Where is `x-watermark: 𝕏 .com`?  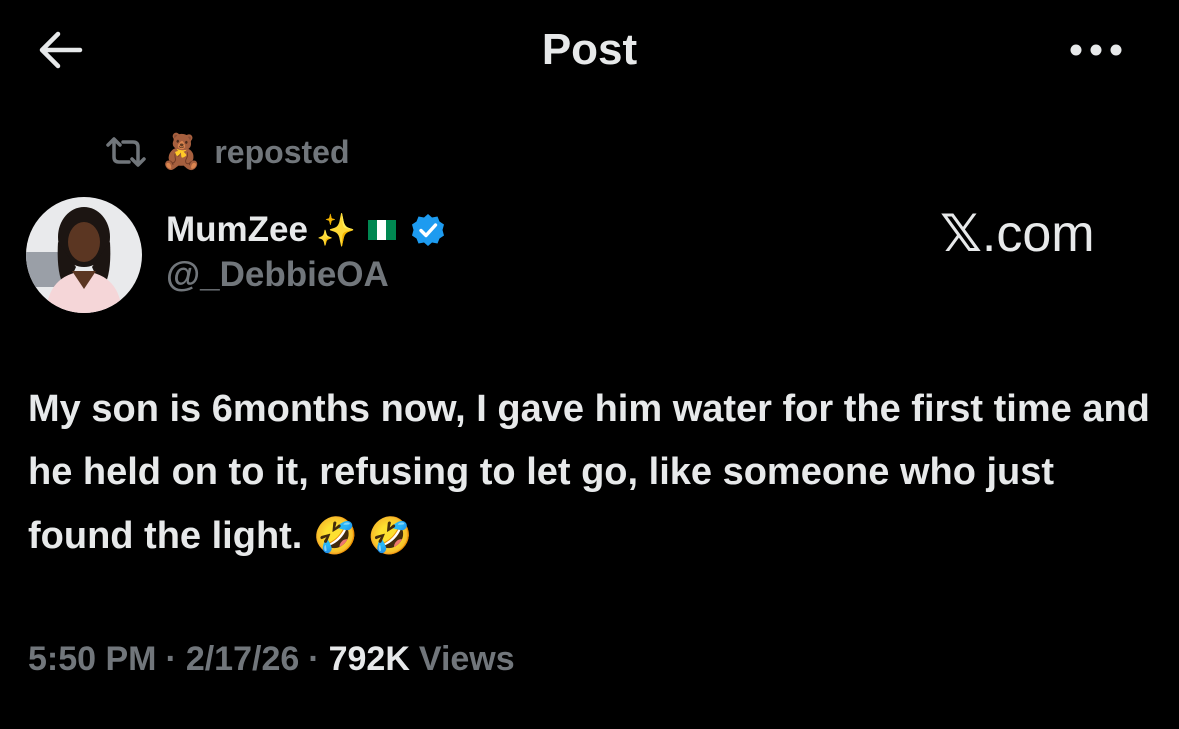
x-watermark: 𝕏 .com is located at coordinates (1017, 234).